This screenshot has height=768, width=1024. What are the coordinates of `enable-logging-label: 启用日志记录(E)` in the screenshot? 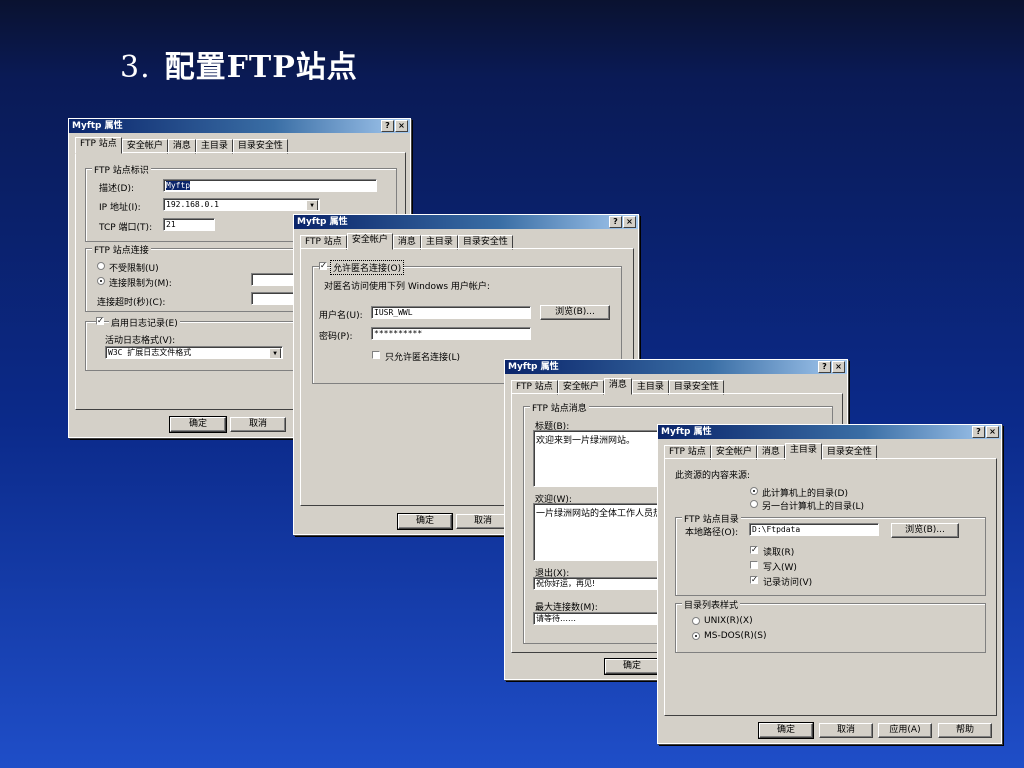 It's located at (144, 322).